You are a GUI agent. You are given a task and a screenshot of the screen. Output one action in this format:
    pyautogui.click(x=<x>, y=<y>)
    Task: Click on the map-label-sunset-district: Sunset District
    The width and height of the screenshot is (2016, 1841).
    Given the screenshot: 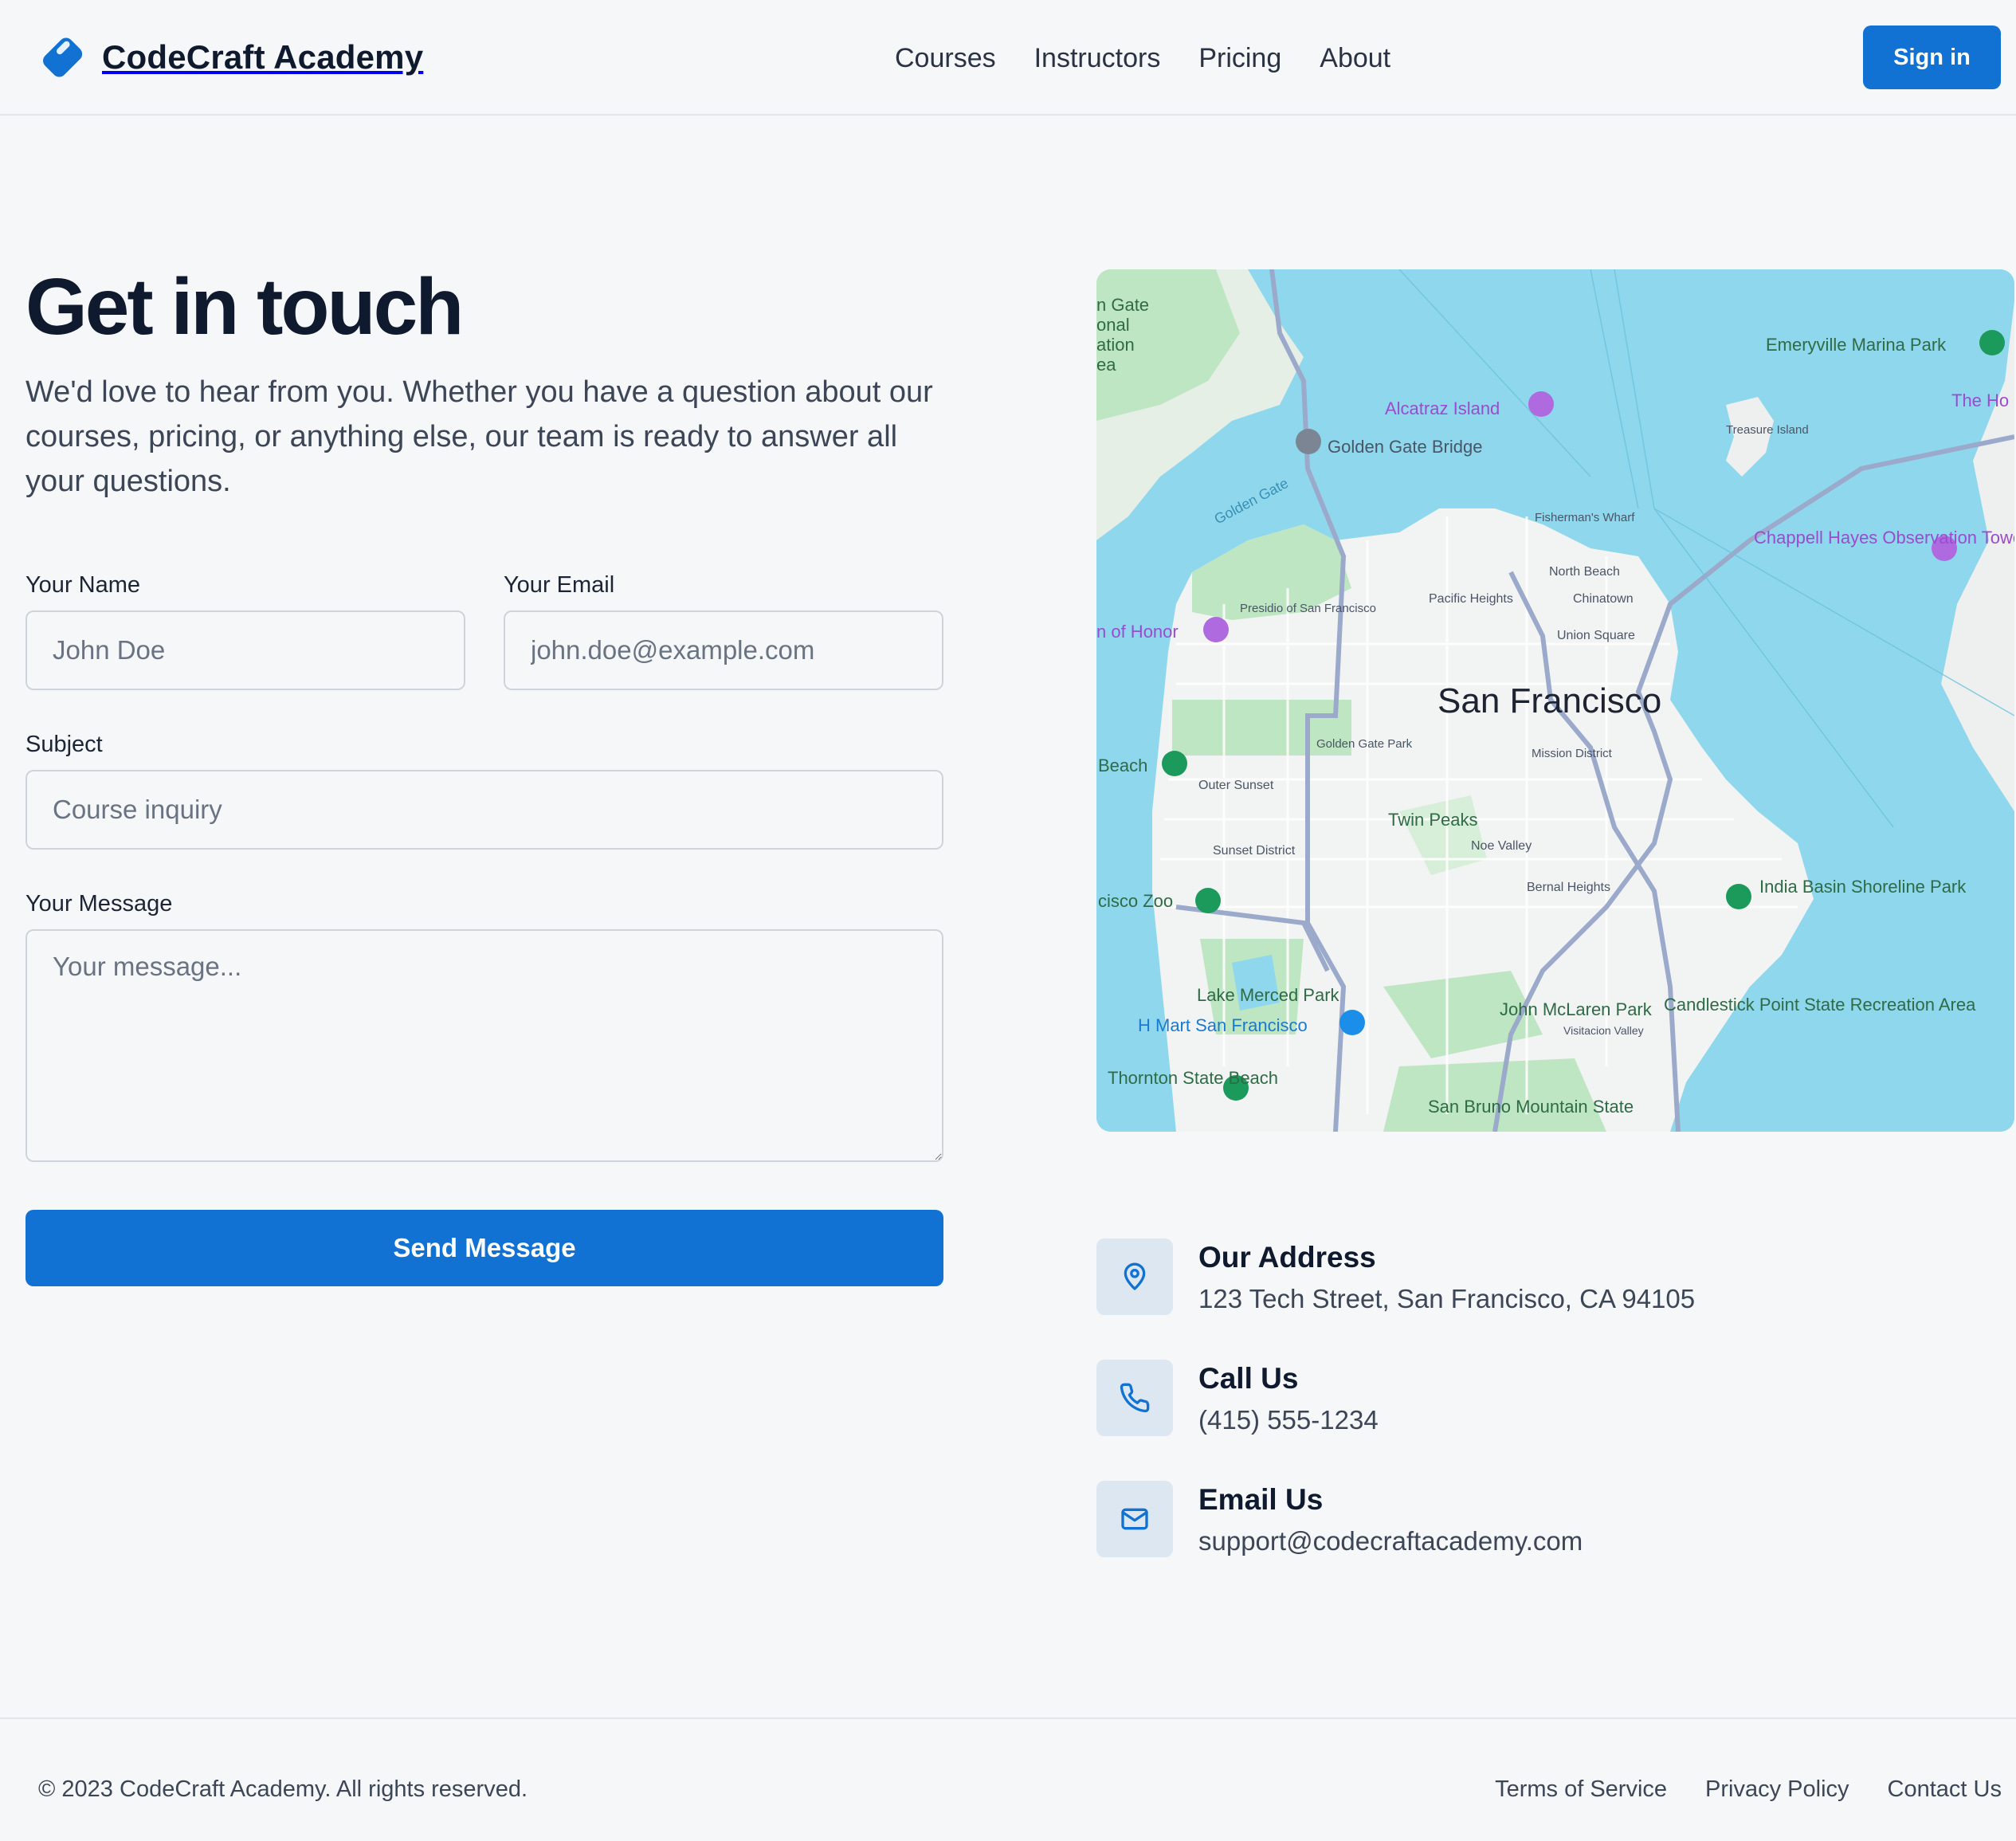 What is the action you would take?
    pyautogui.click(x=1254, y=851)
    